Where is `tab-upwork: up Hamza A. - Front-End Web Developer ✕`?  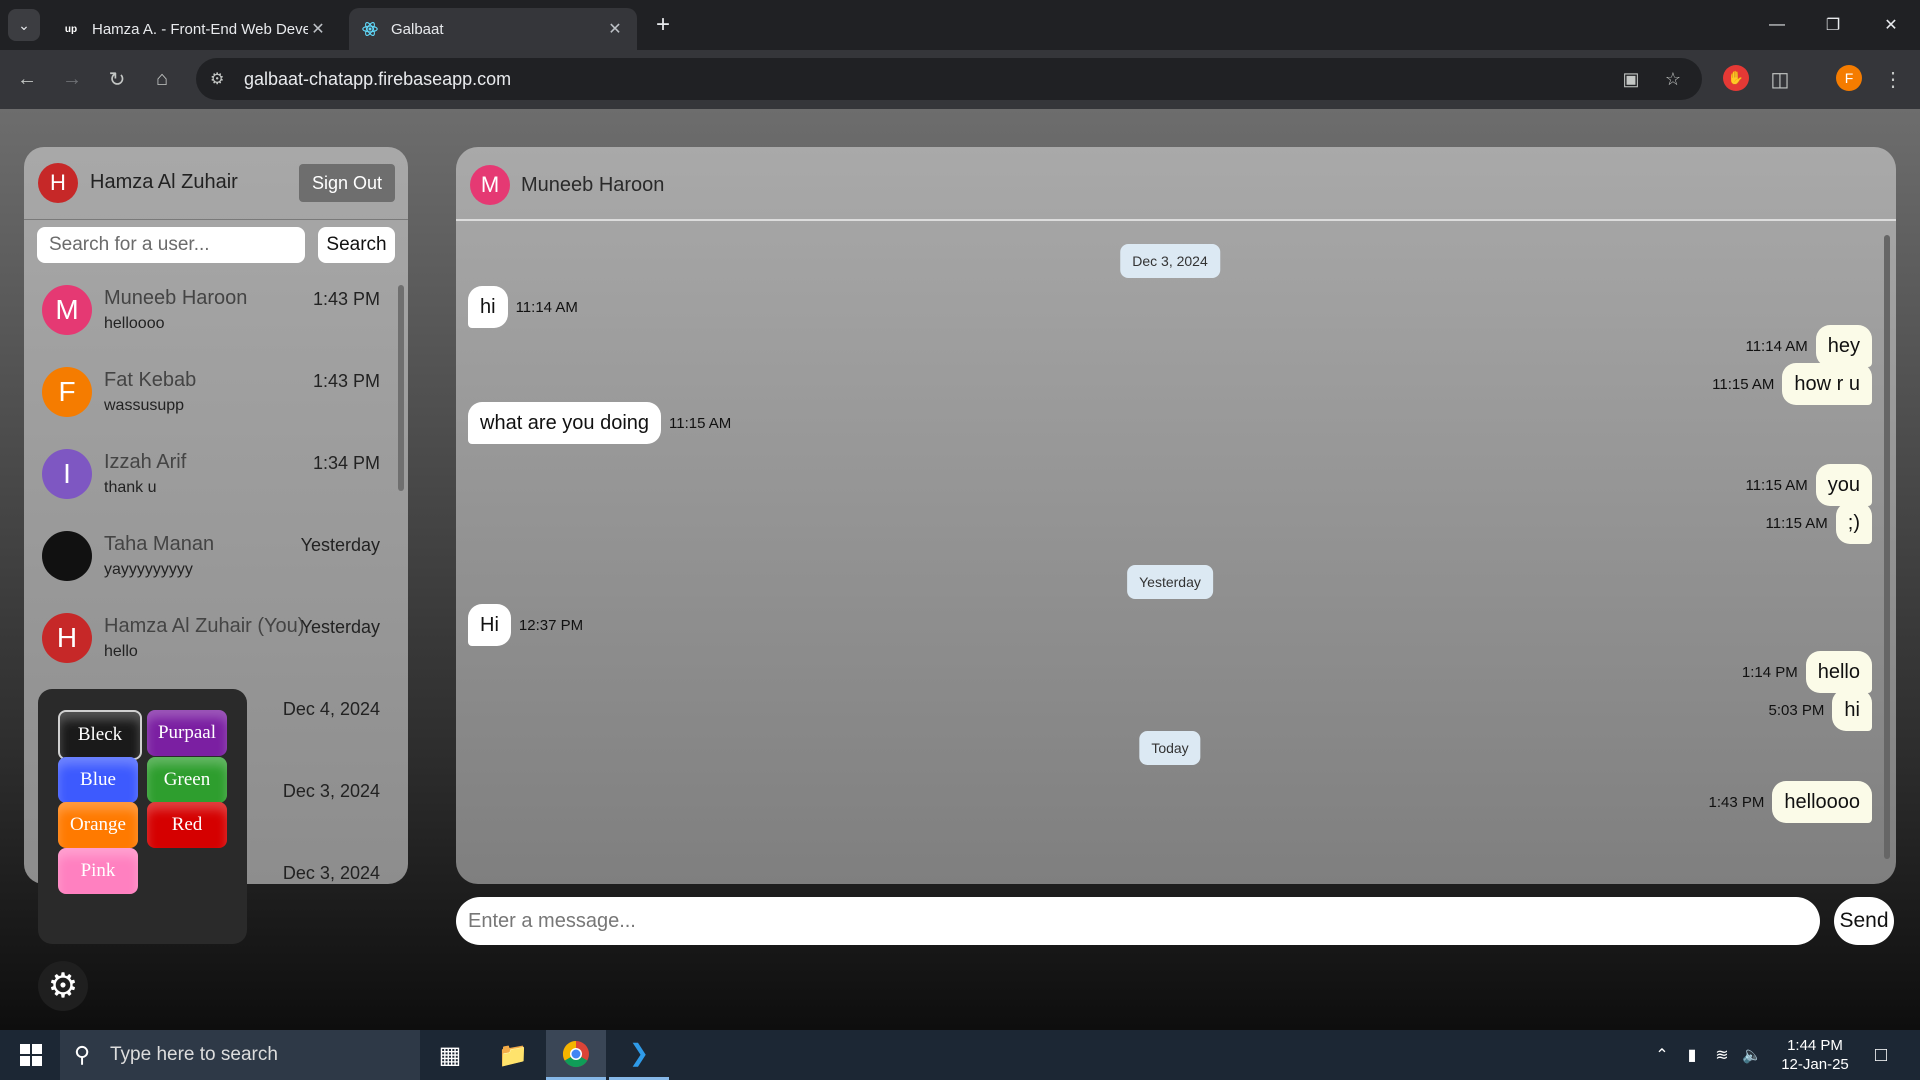 tab-upwork: up Hamza A. - Front-End Web Developer ✕ is located at coordinates (195, 29).